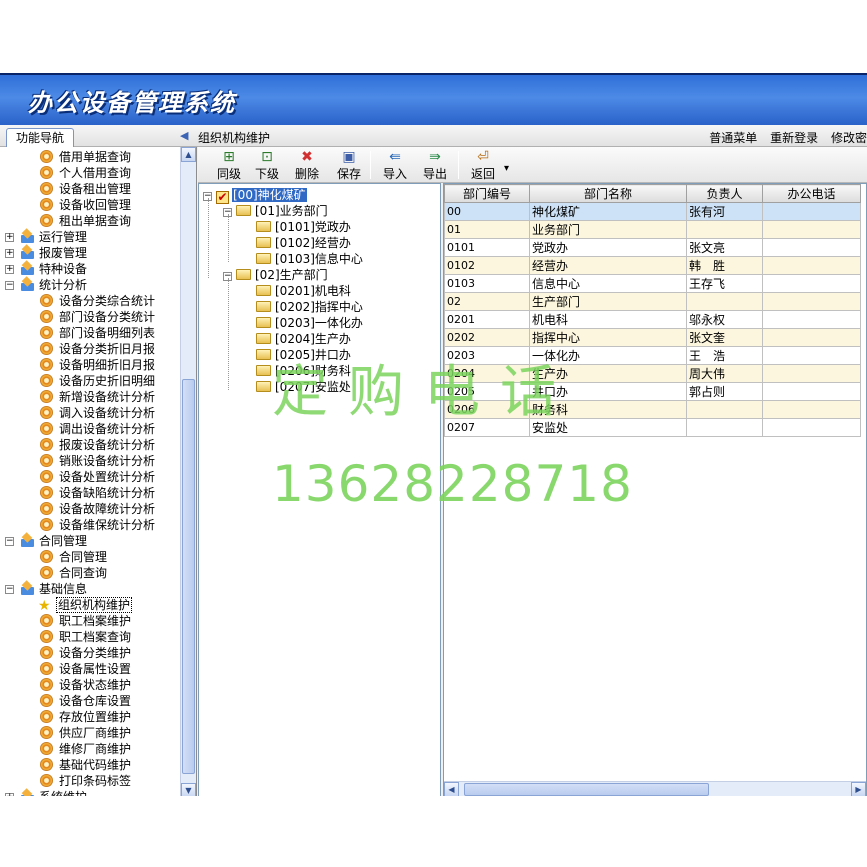  What do you see at coordinates (724, 211) in the screenshot?
I see `table-cell: 张有河` at bounding box center [724, 211].